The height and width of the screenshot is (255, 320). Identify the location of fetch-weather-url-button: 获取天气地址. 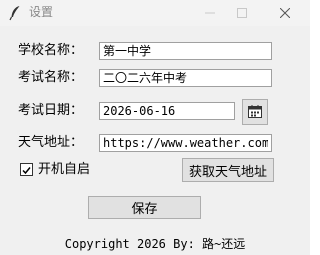
(228, 170).